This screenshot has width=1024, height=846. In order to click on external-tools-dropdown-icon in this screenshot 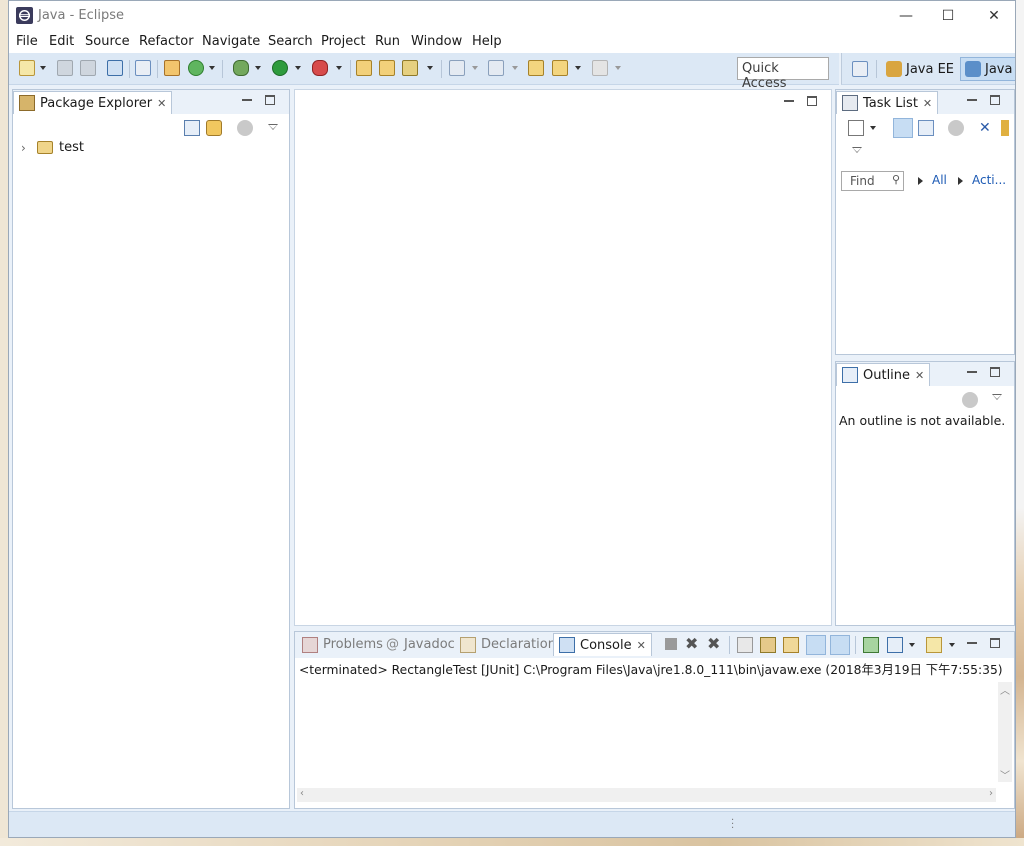, I will do `click(339, 68)`.